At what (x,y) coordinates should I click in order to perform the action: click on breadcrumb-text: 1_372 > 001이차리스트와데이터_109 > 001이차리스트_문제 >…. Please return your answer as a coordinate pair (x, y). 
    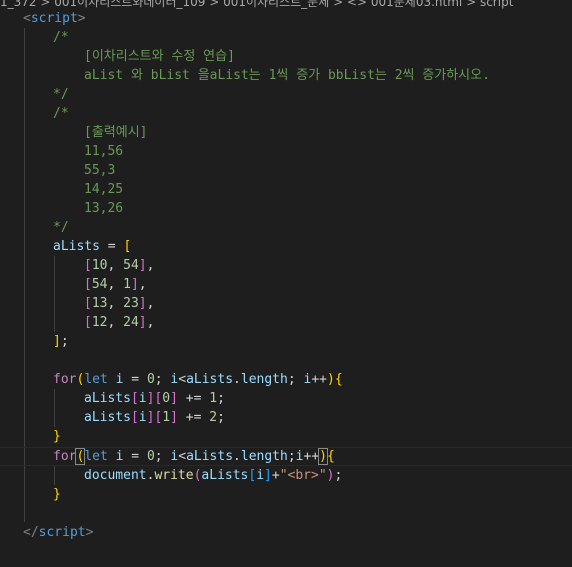
    Looking at the image, I should click on (257, 4).